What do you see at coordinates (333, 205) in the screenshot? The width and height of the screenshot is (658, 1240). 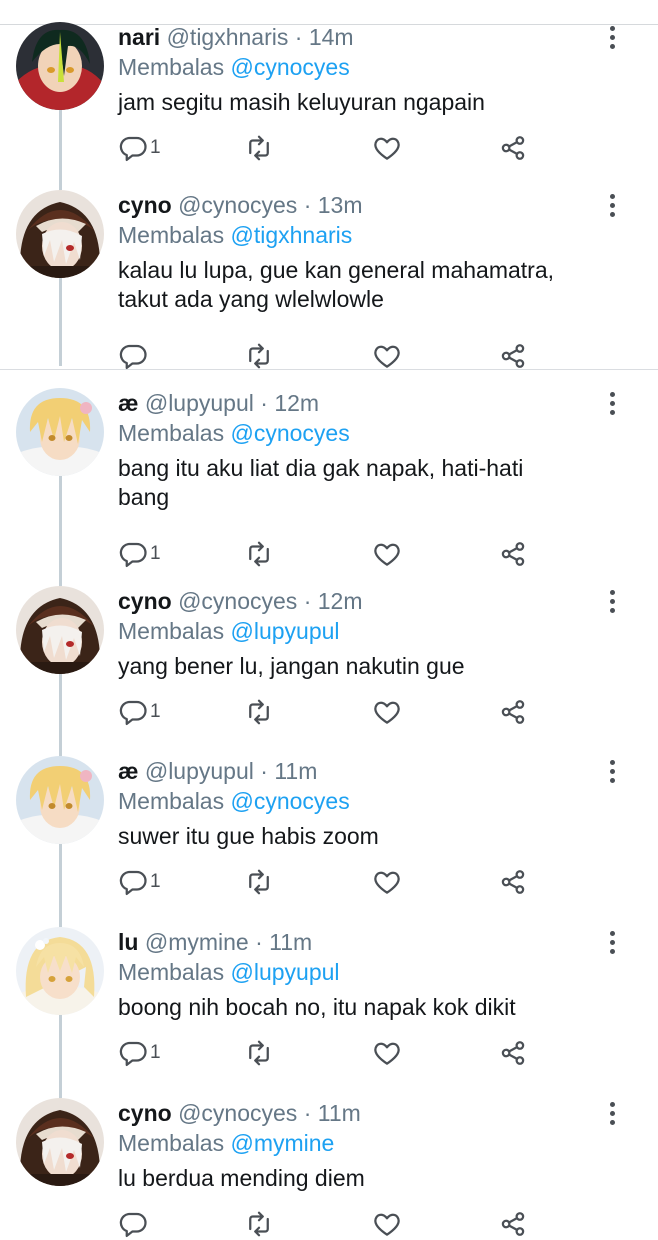 I see `timestamp: · 13m` at bounding box center [333, 205].